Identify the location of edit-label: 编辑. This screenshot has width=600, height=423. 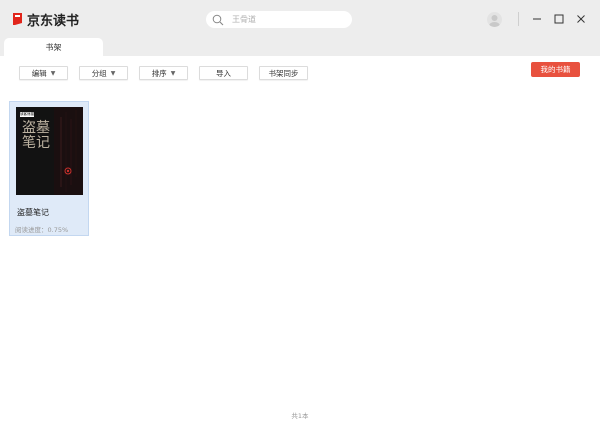
(39, 73).